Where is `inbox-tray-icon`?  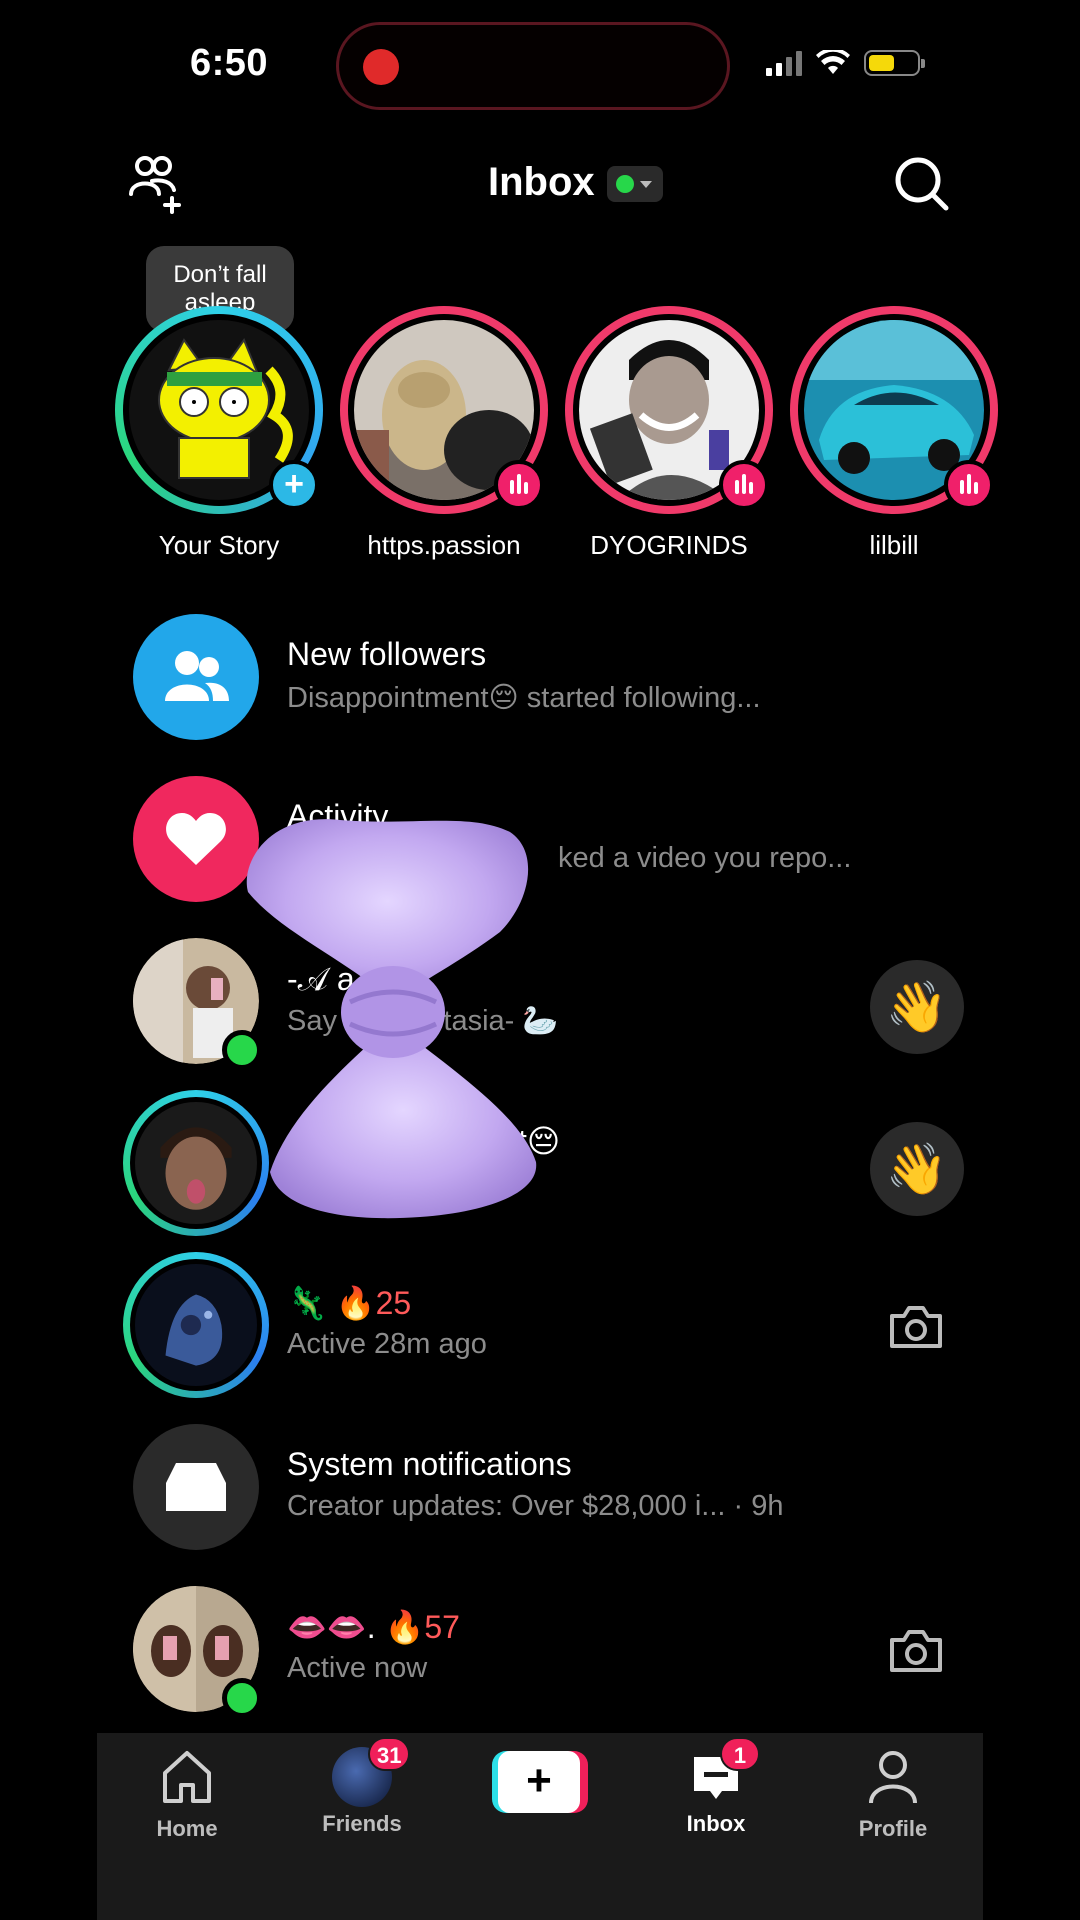
inbox-tray-icon is located at coordinates (196, 1487).